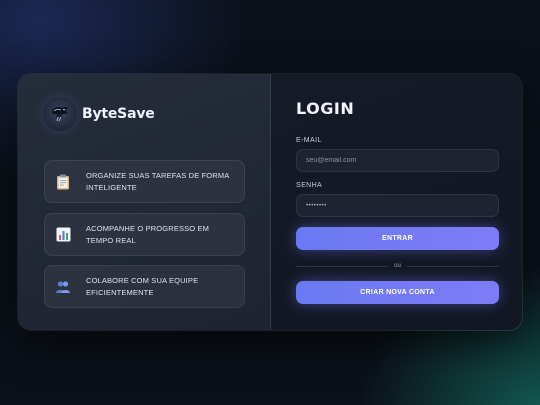 This screenshot has height=405, width=540. Describe the element at coordinates (397, 238) in the screenshot. I see `login-button: ENTRAR` at that location.